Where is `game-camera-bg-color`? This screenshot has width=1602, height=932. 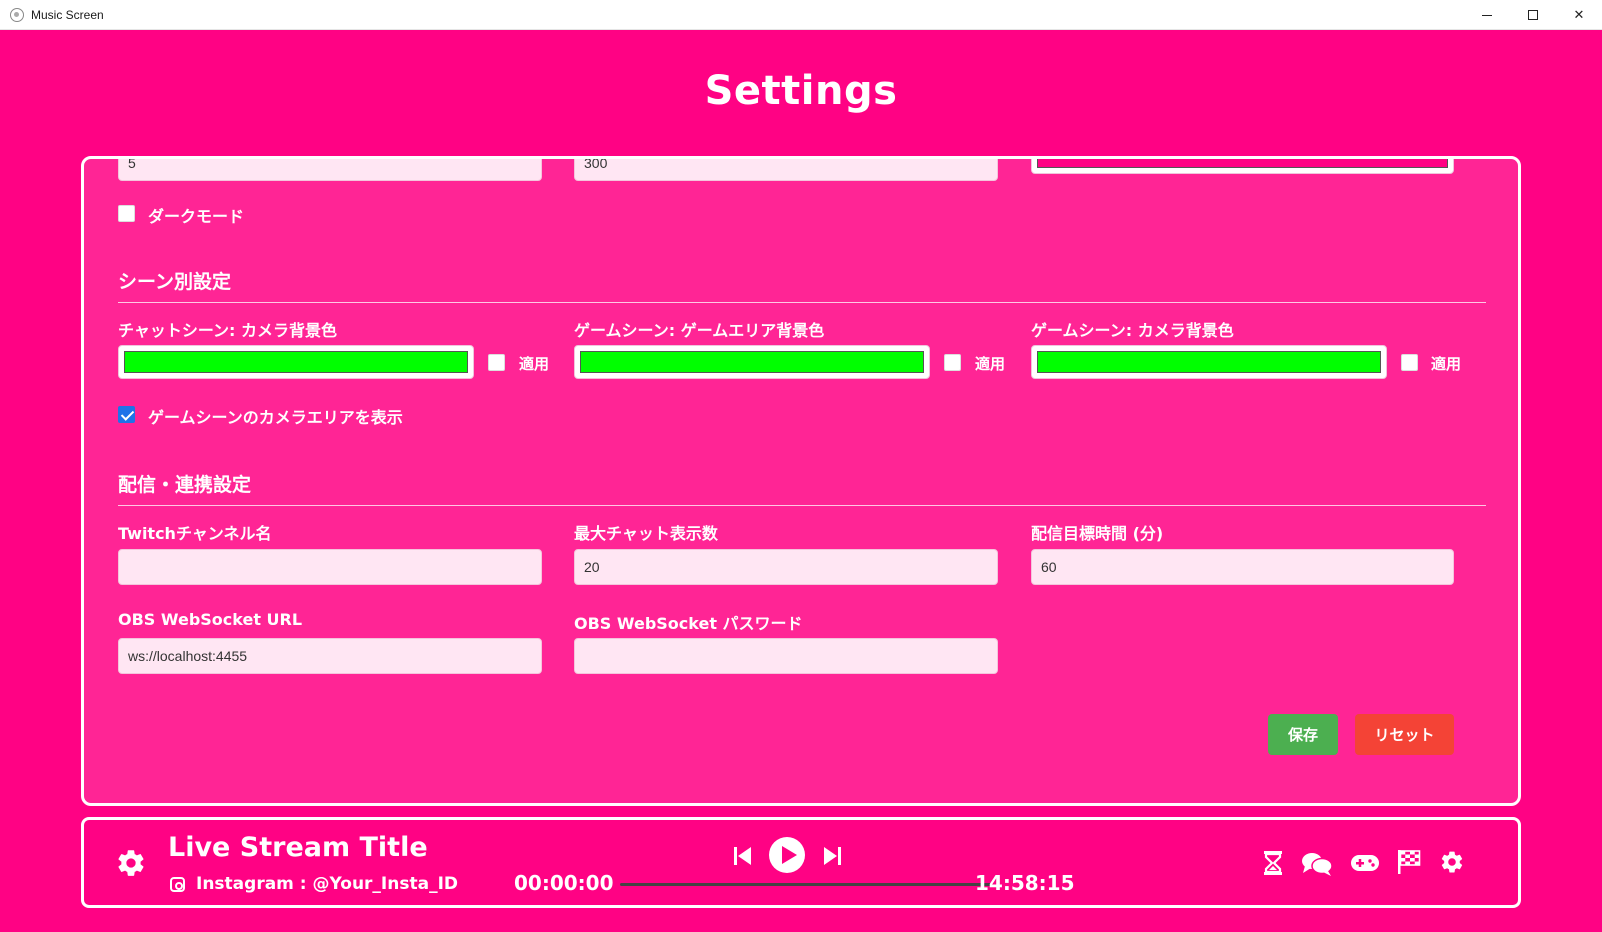
game-camera-bg-color is located at coordinates (1209, 362).